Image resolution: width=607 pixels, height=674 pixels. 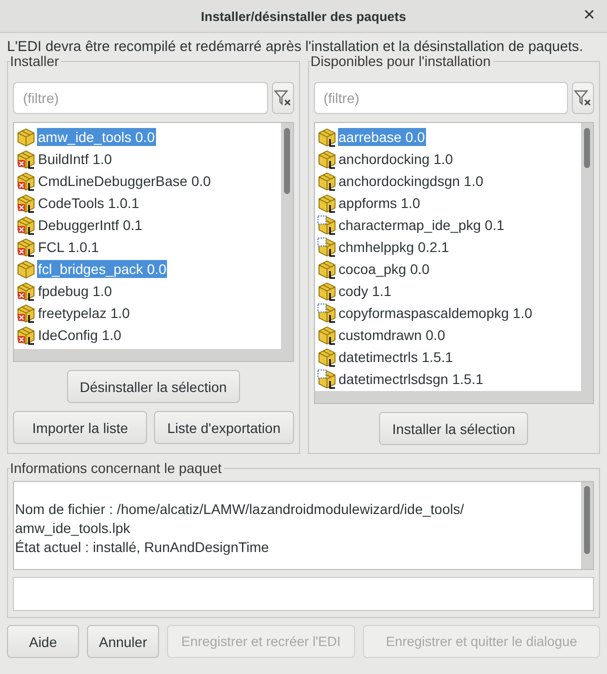 What do you see at coordinates (148, 203) in the screenshot?
I see `package-item: CodeTools 1.0.1` at bounding box center [148, 203].